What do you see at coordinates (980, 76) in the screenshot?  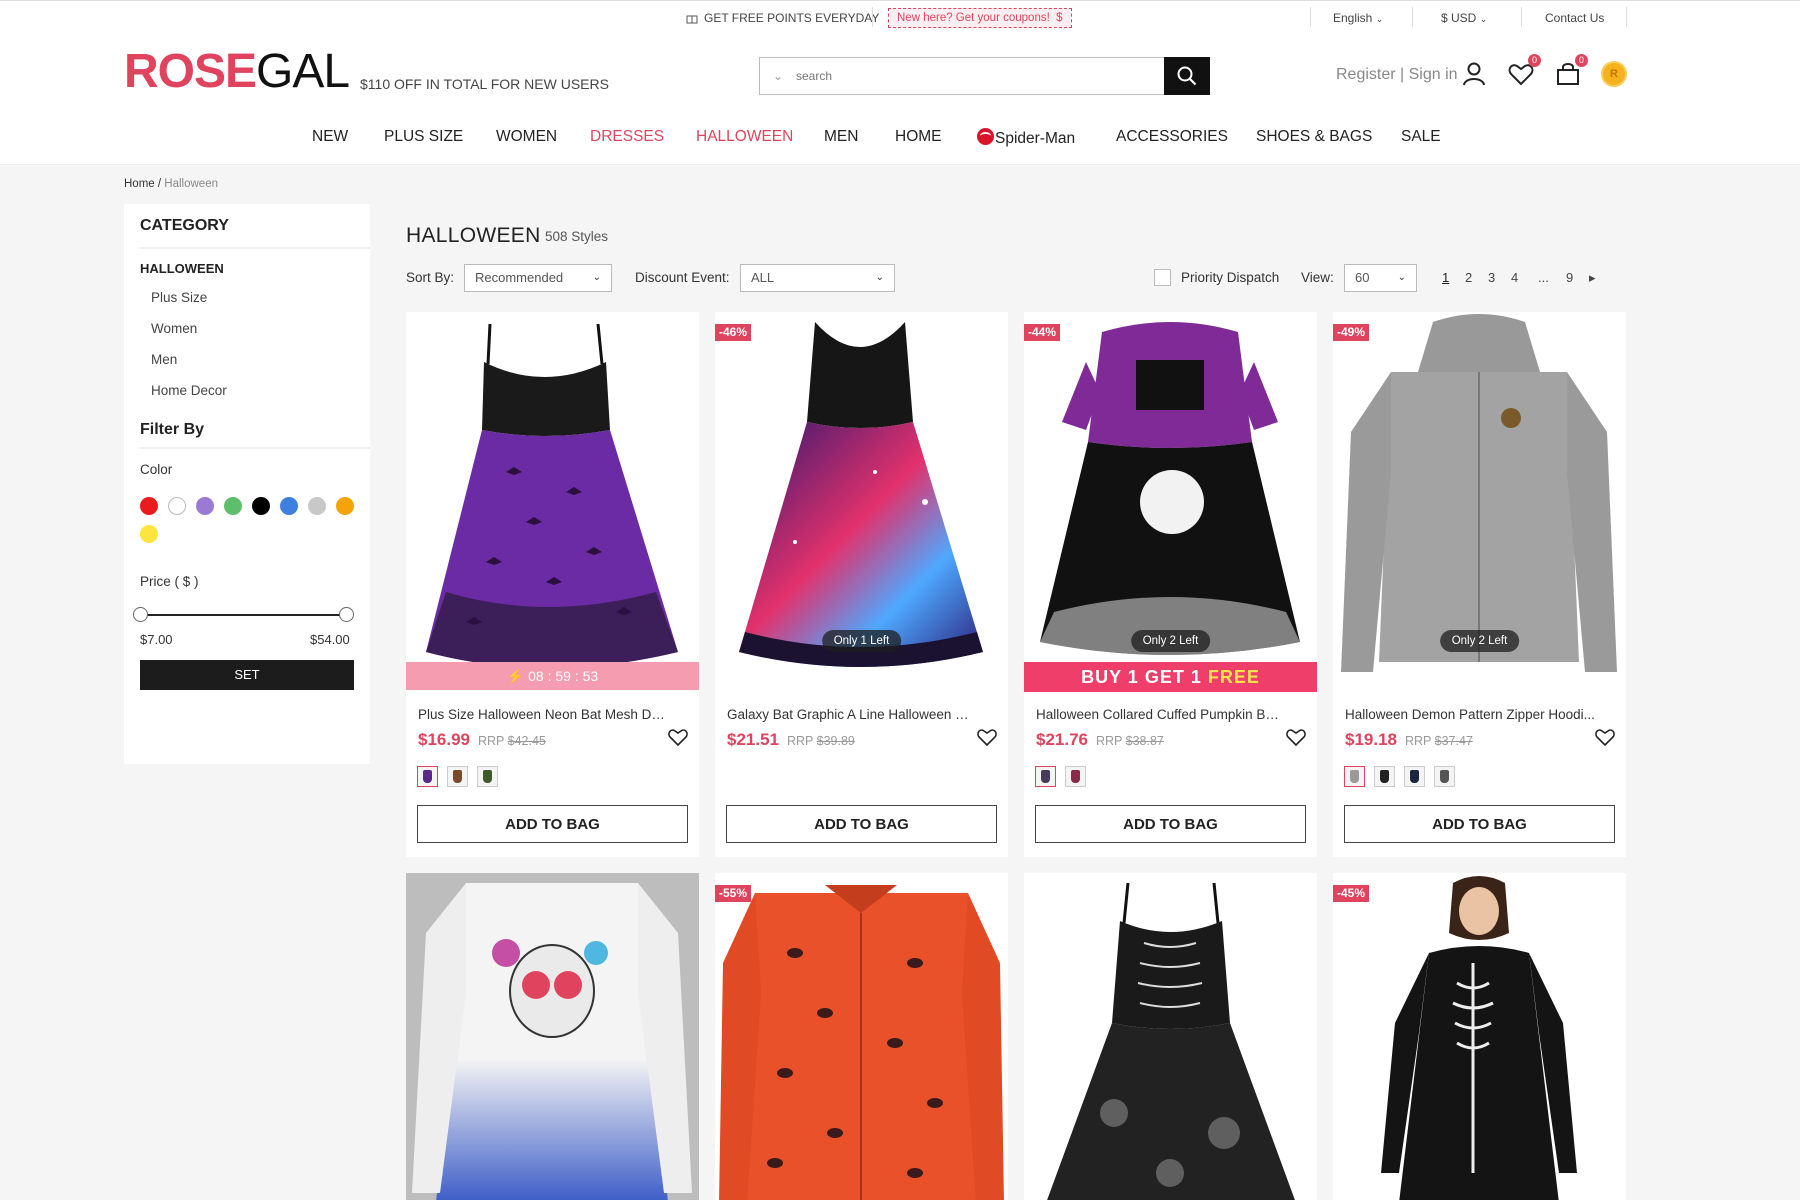 I see `search-input` at bounding box center [980, 76].